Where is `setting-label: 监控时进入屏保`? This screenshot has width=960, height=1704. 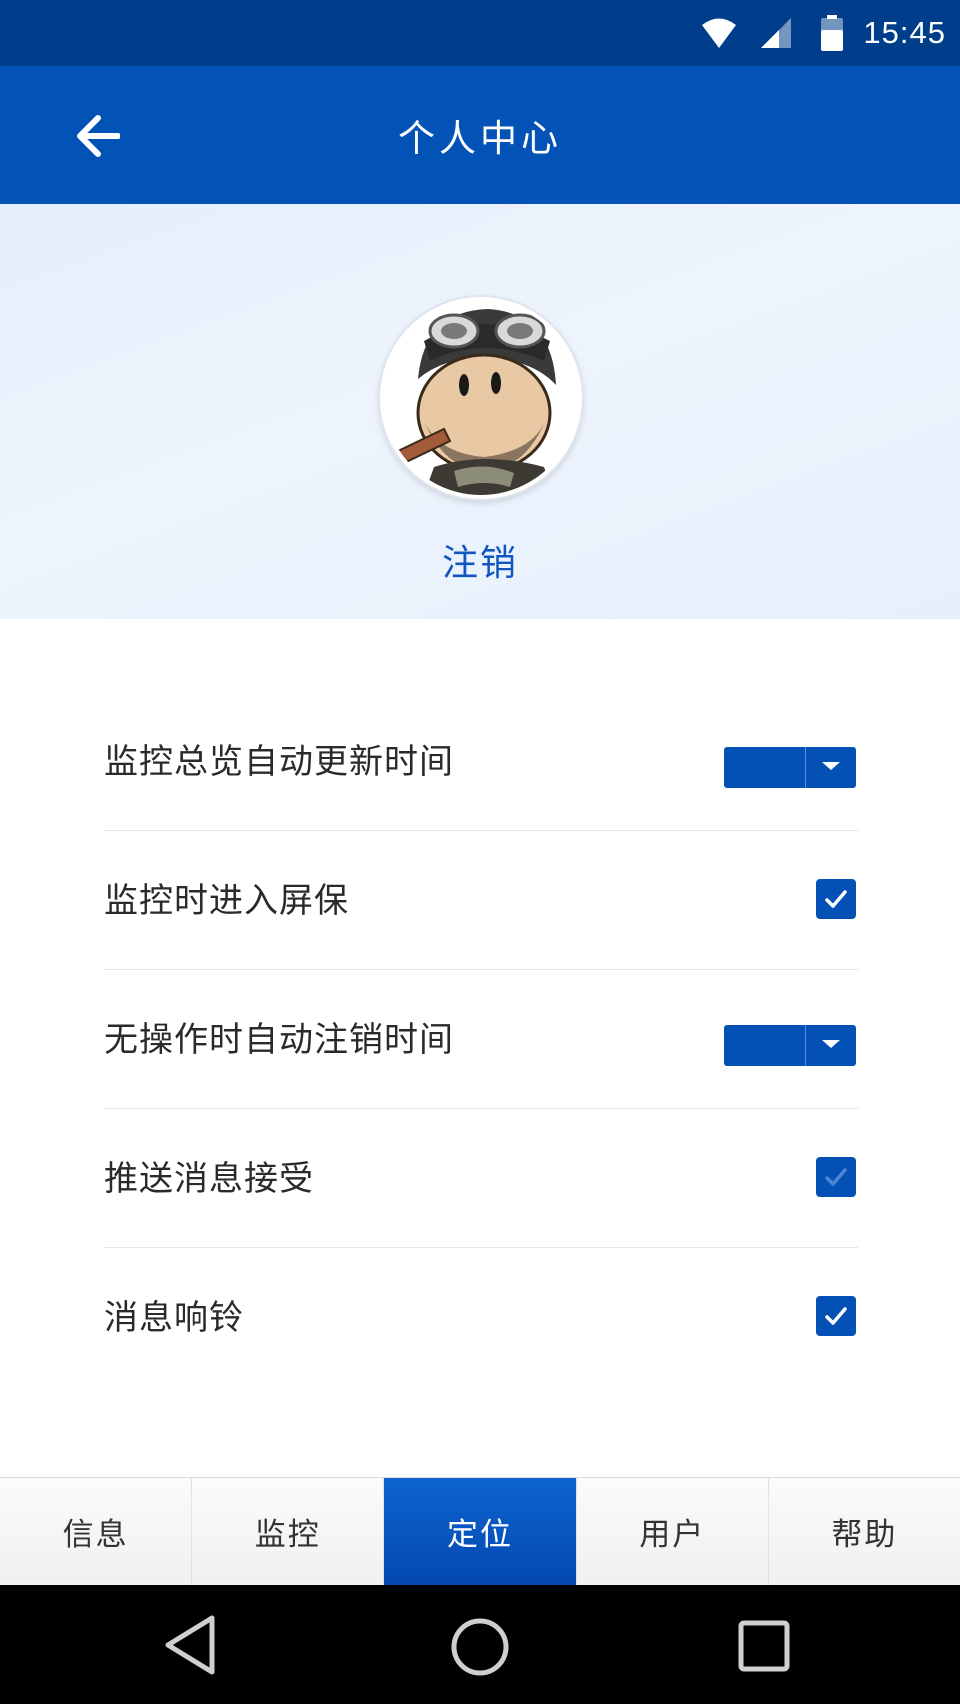
setting-label: 监控时进入屏保 is located at coordinates (226, 901).